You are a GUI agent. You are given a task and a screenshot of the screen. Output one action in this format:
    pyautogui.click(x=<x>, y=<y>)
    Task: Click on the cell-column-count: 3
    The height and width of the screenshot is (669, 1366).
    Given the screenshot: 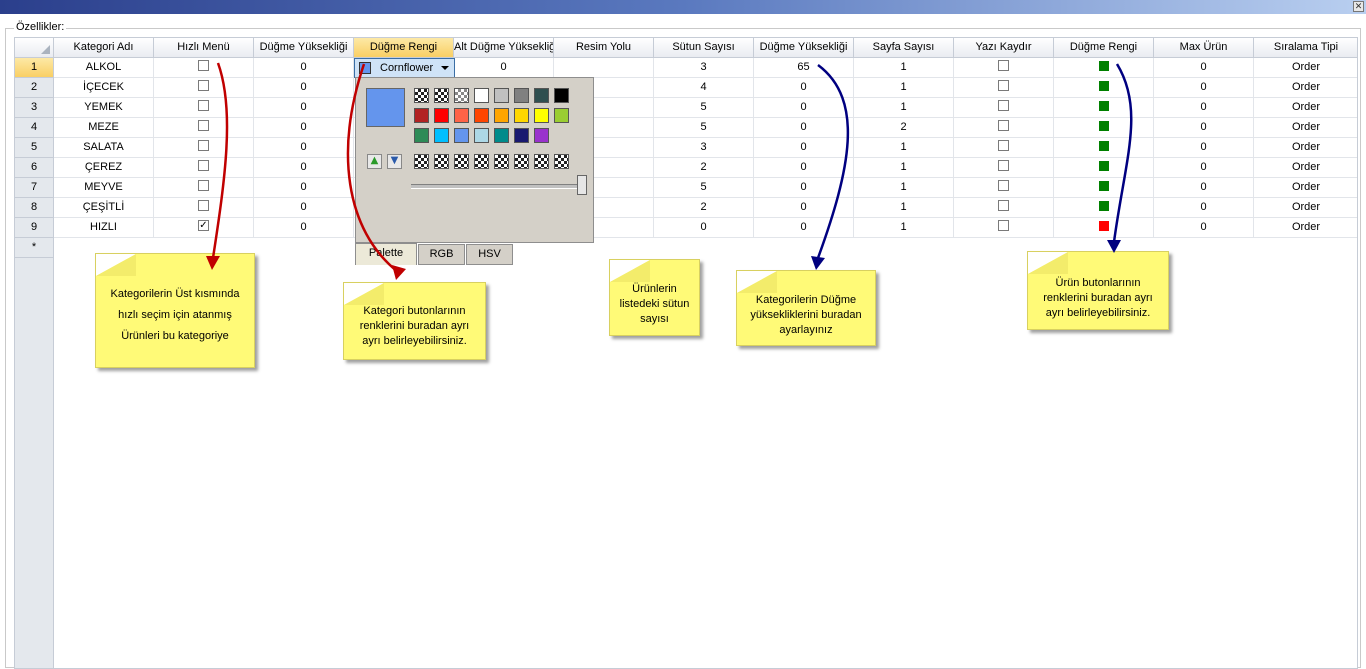 What is the action you would take?
    pyautogui.click(x=704, y=68)
    